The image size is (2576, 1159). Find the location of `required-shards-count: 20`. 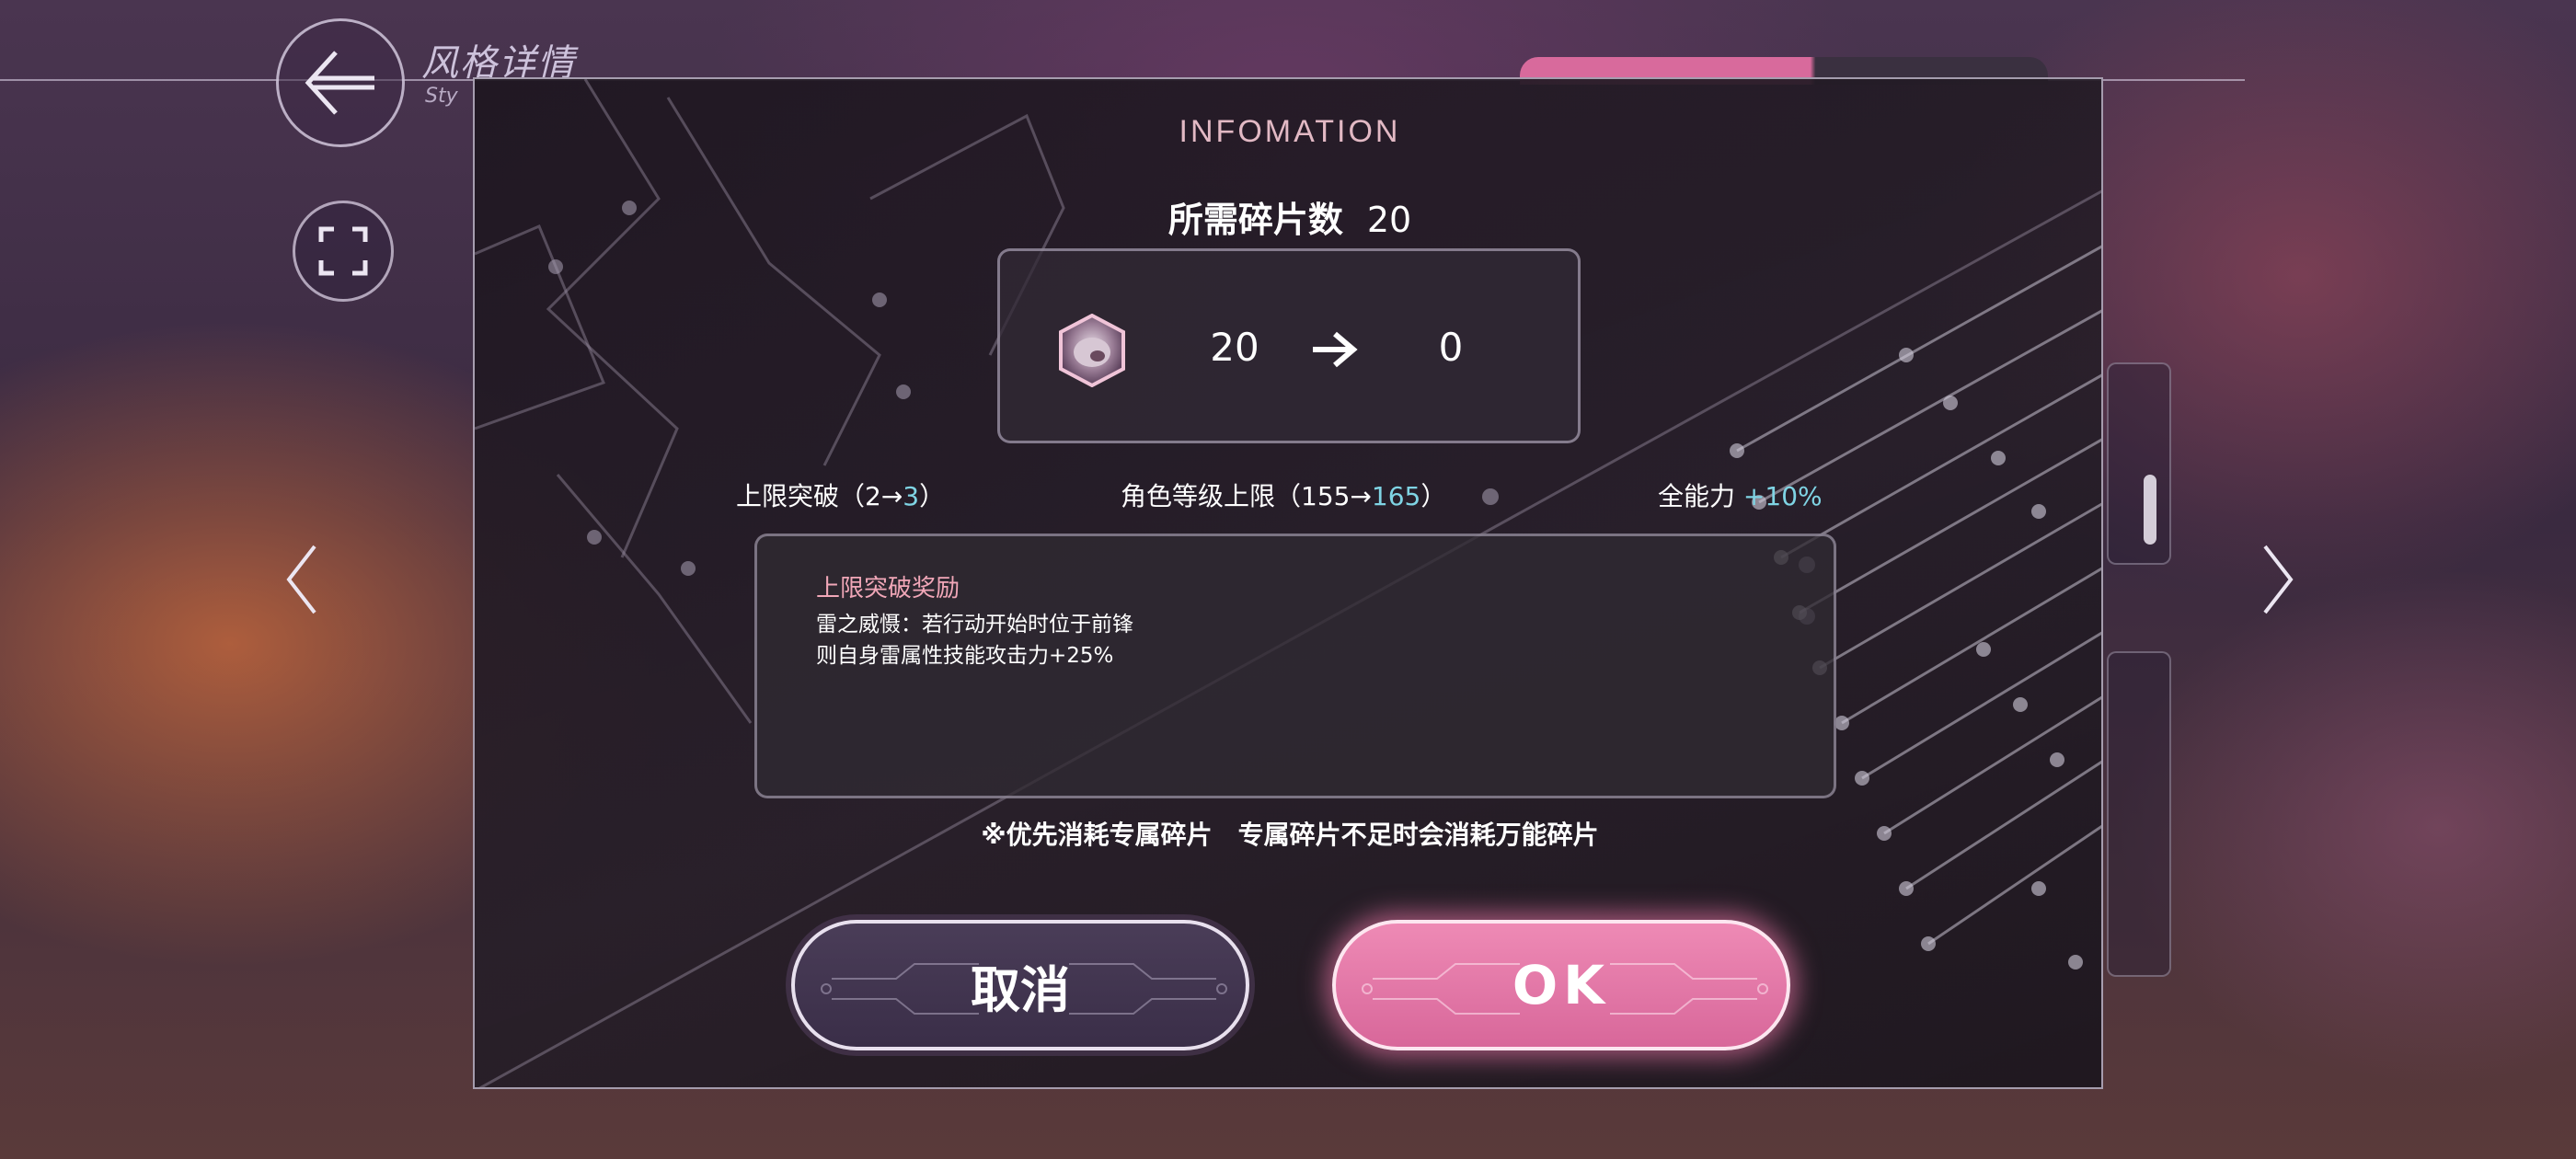

required-shards-count: 20 is located at coordinates (1389, 220).